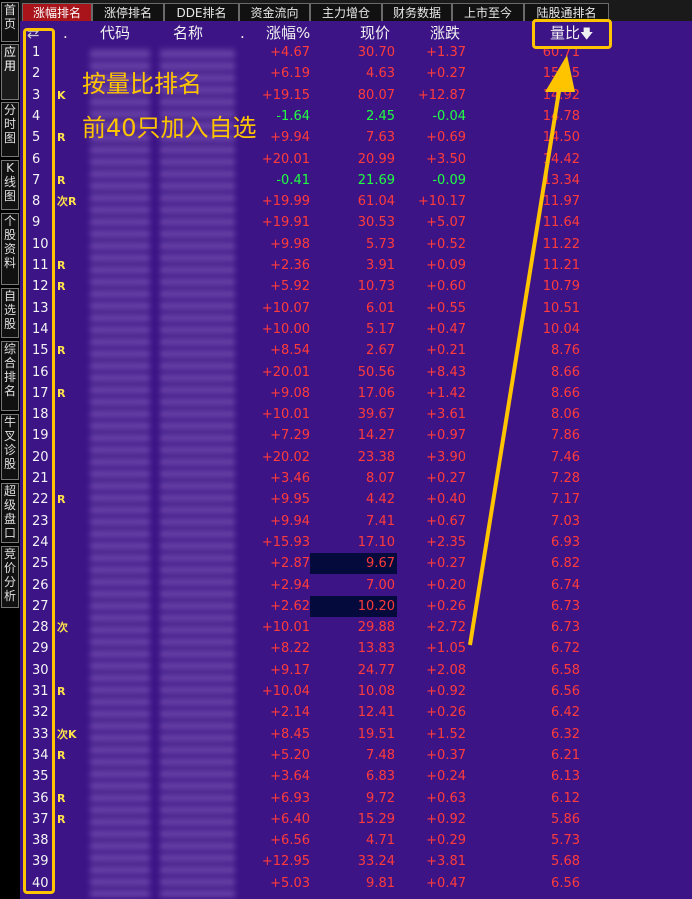 The width and height of the screenshot is (692, 899). Describe the element at coordinates (565, 500) in the screenshot. I see `volume-ratio-cell: 7.17` at that location.